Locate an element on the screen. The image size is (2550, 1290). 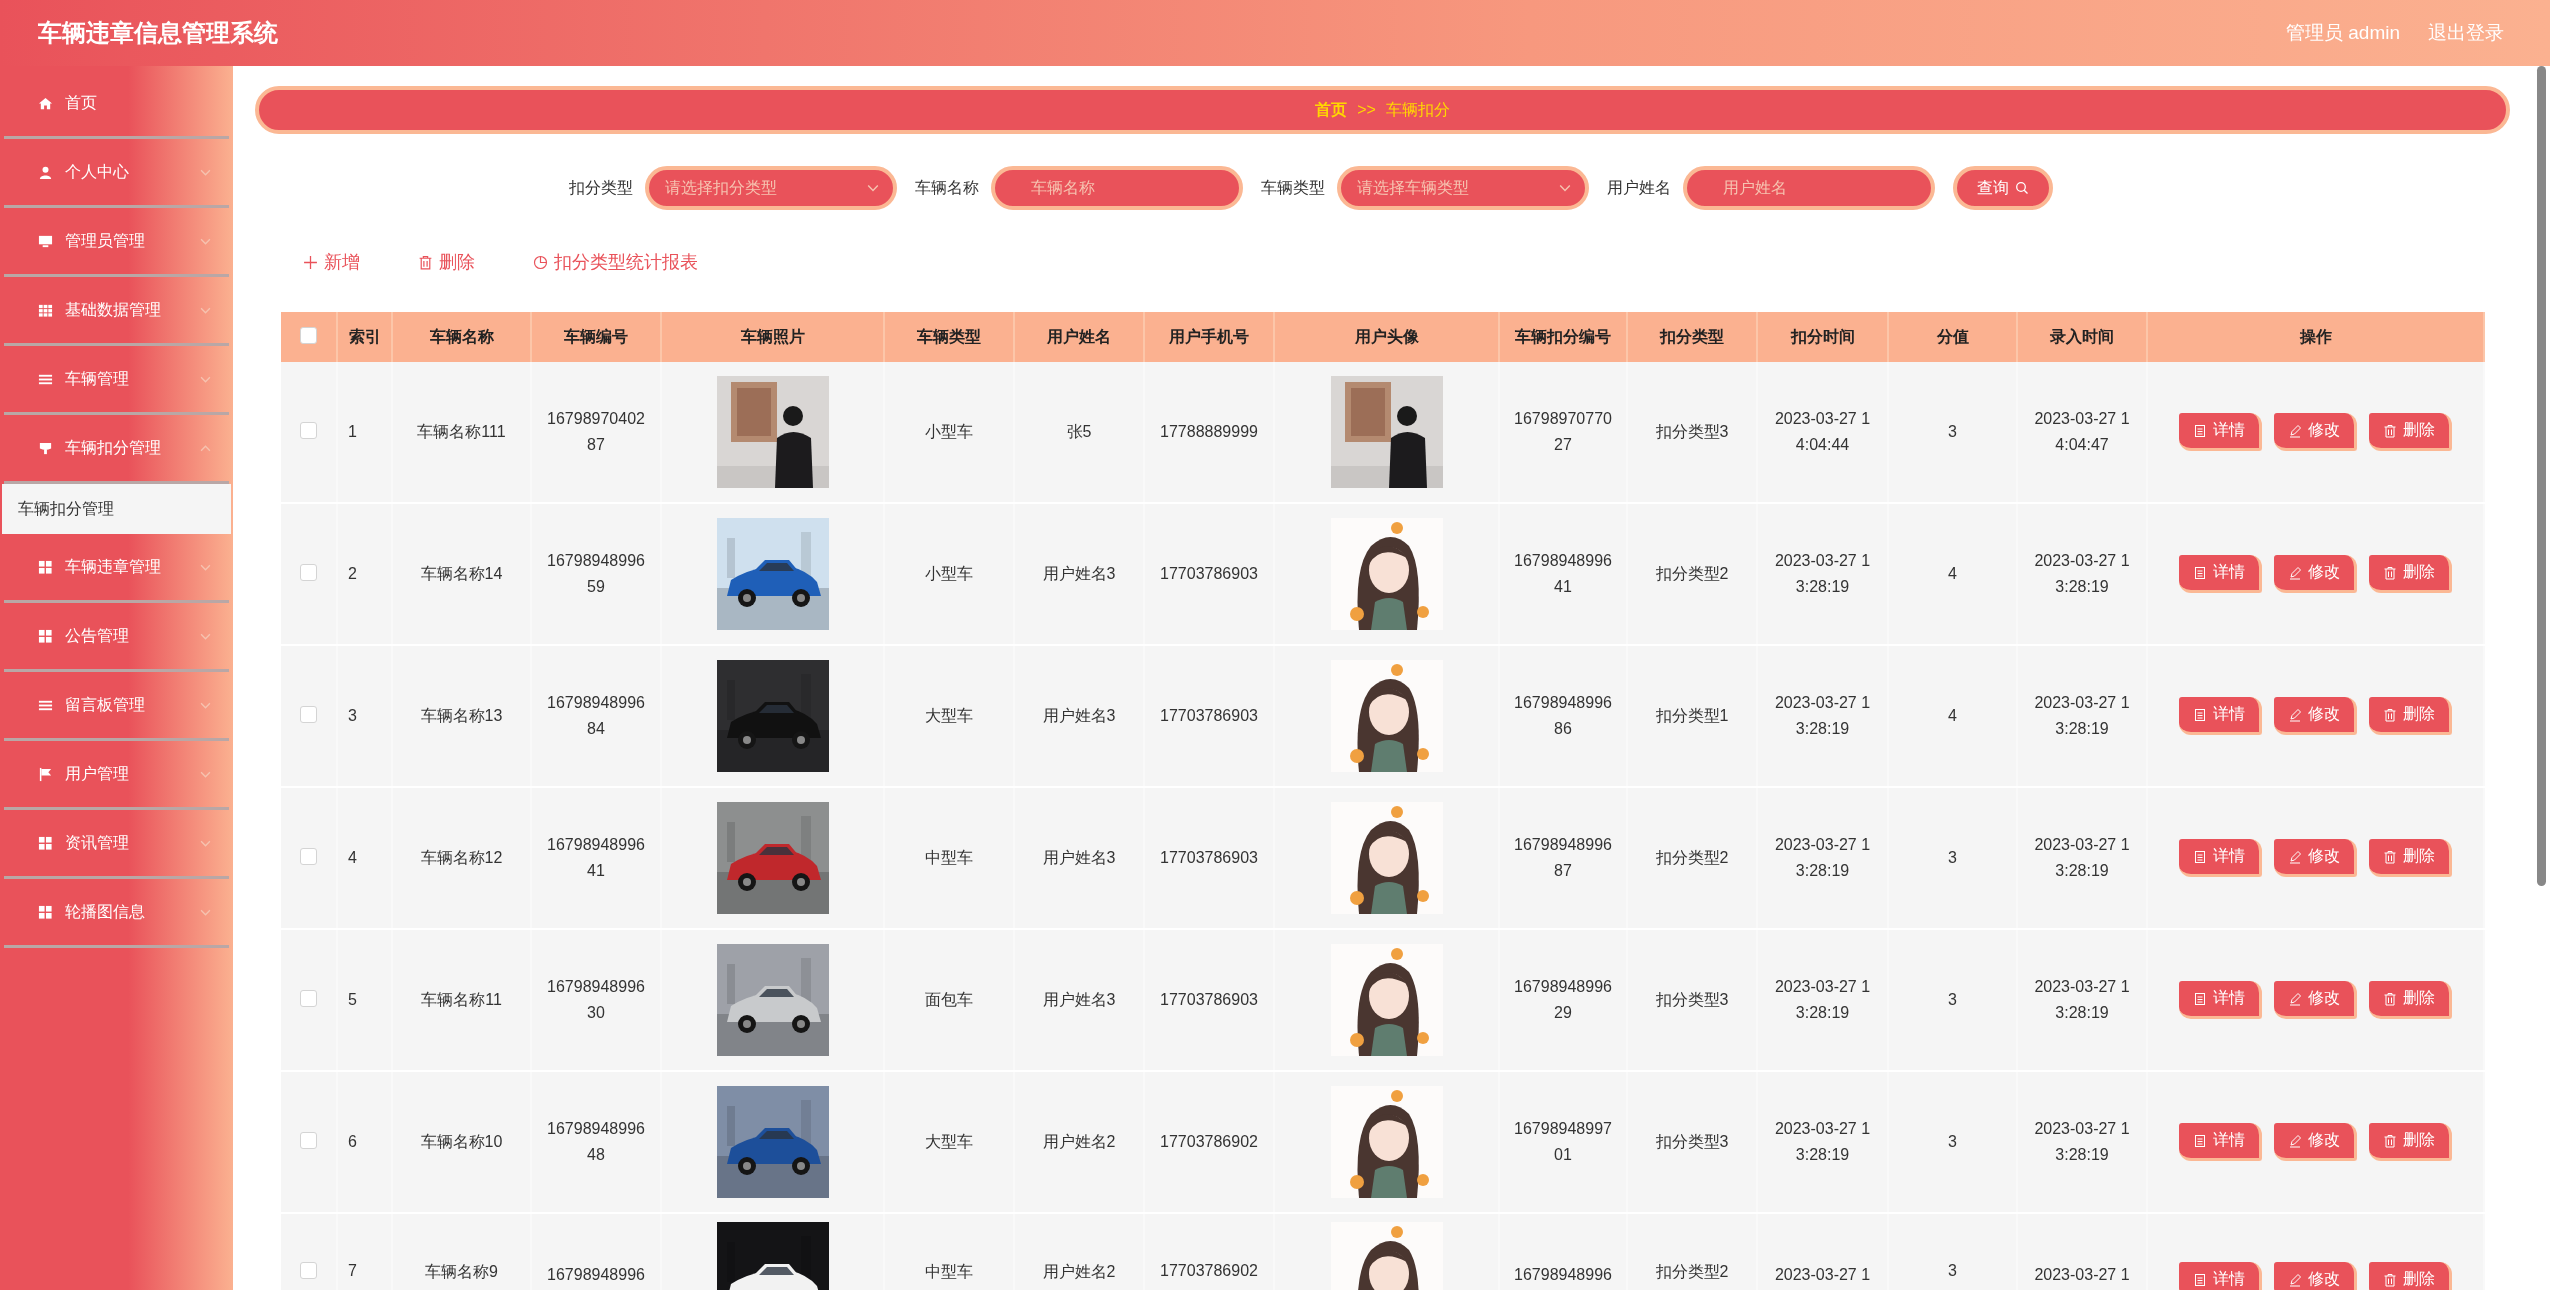
sidebar-item: 首页 is located at coordinates (116, 104).